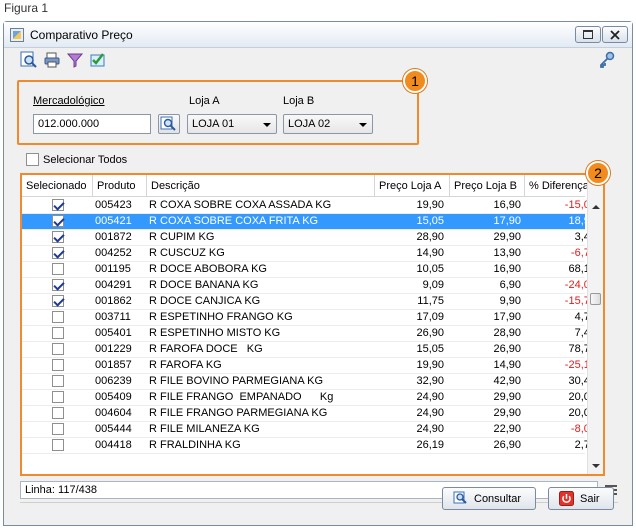 This screenshot has width=636, height=529. I want to click on loja-a-select: LOJA 01, so click(232, 124).